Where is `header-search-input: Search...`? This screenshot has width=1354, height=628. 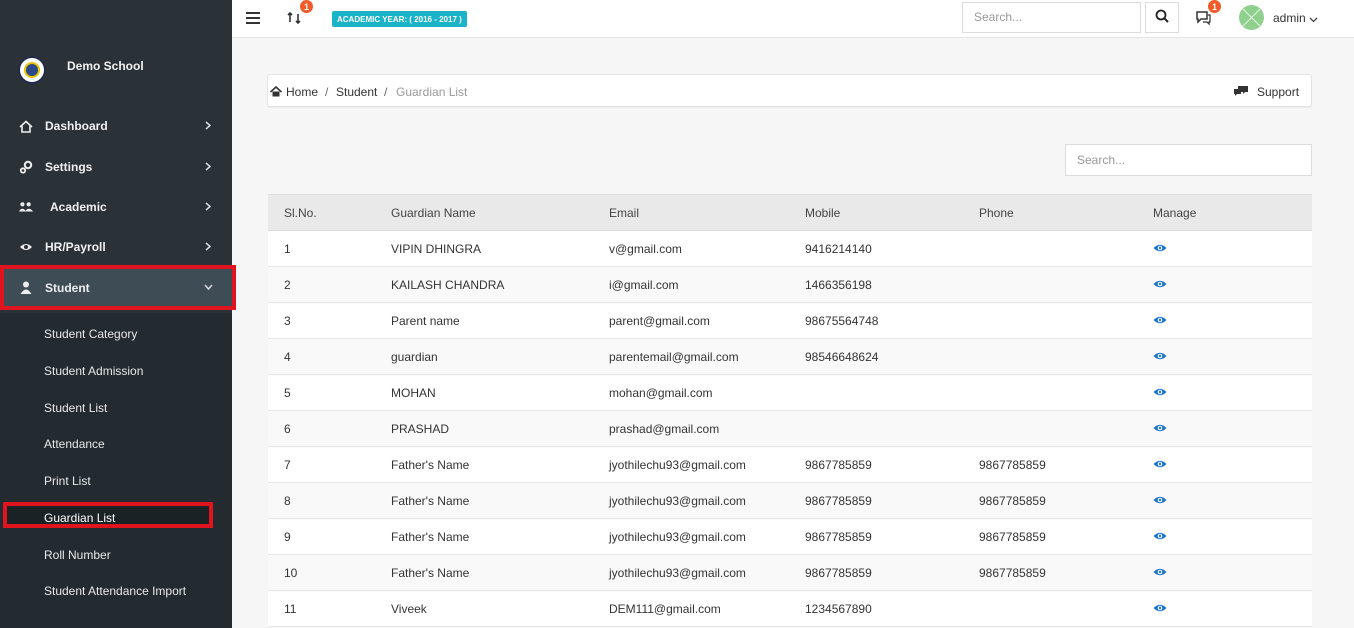
header-search-input: Search... is located at coordinates (1051, 17).